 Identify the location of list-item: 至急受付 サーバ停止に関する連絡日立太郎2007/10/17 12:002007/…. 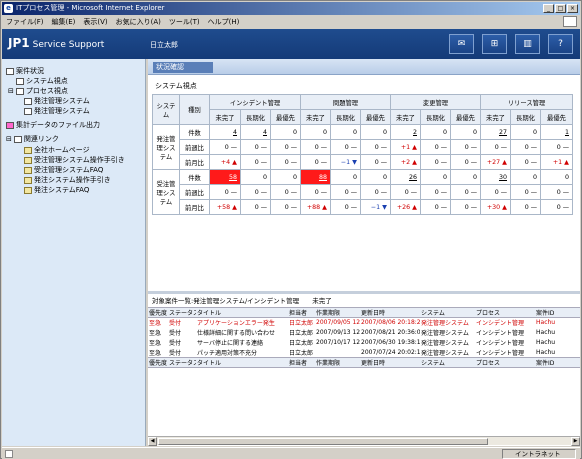
(364, 343).